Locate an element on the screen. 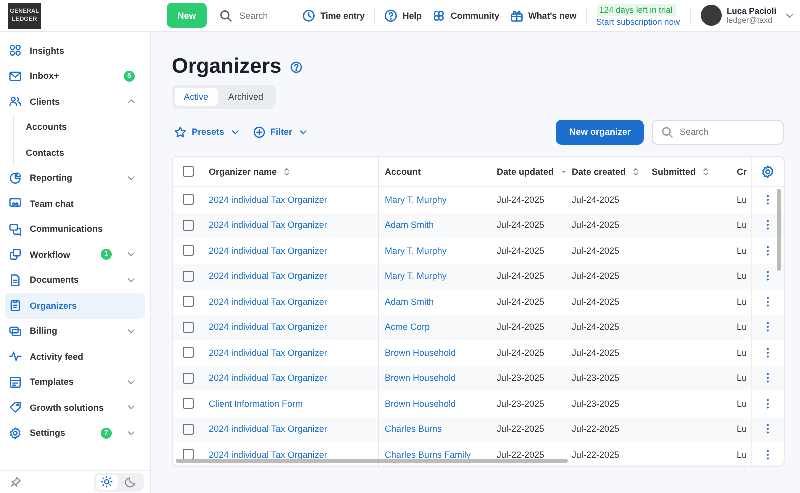 The height and width of the screenshot is (493, 800). sidebar-item: Templates is located at coordinates (75, 382).